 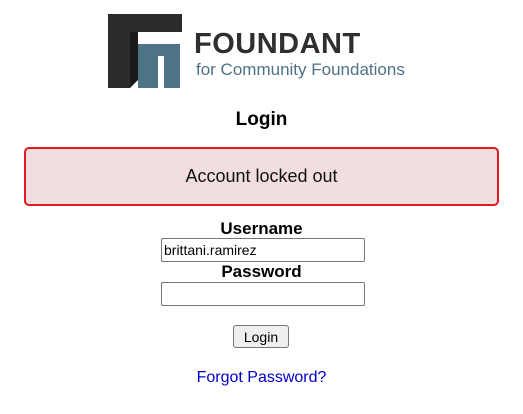 I want to click on username-label: Username, so click(x=261, y=228).